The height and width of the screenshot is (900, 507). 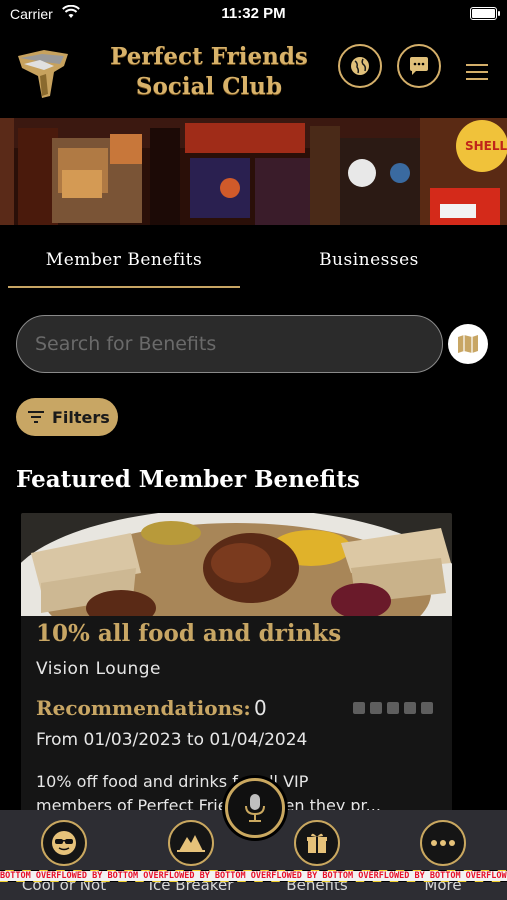 What do you see at coordinates (485, 13) in the screenshot?
I see `battery-icon` at bounding box center [485, 13].